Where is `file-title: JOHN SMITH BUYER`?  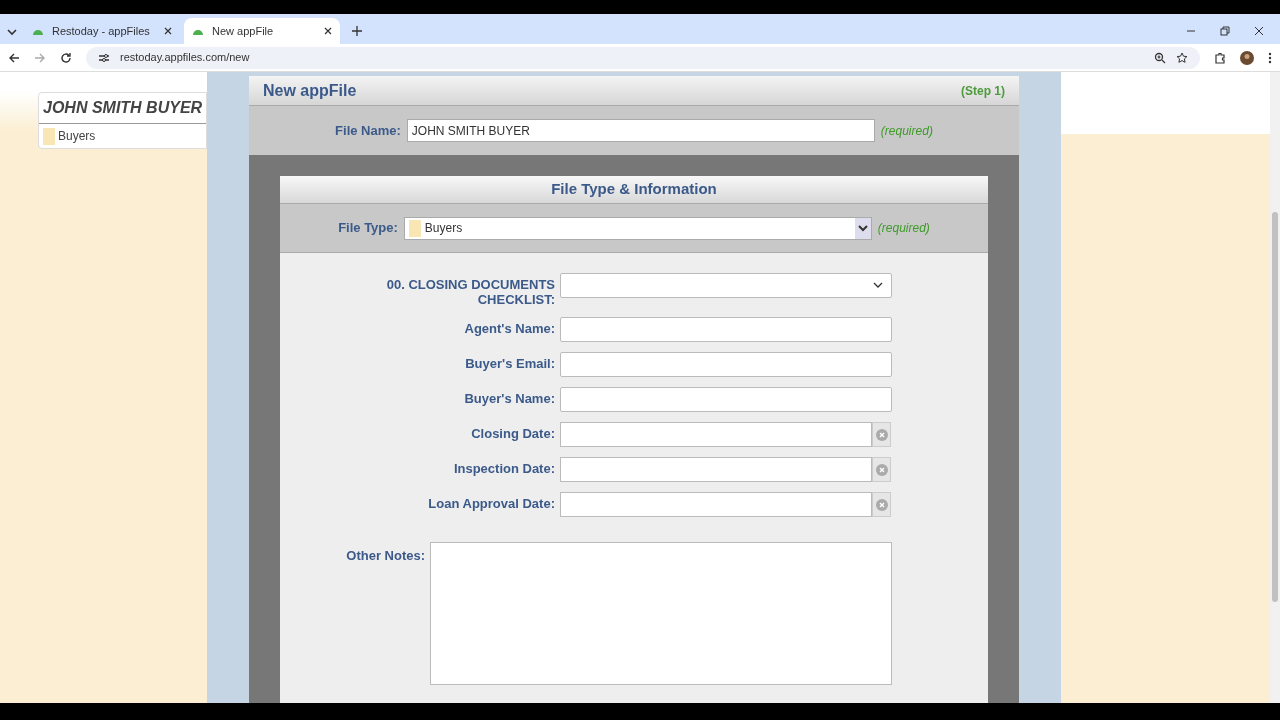 file-title: JOHN SMITH BUYER is located at coordinates (122, 108).